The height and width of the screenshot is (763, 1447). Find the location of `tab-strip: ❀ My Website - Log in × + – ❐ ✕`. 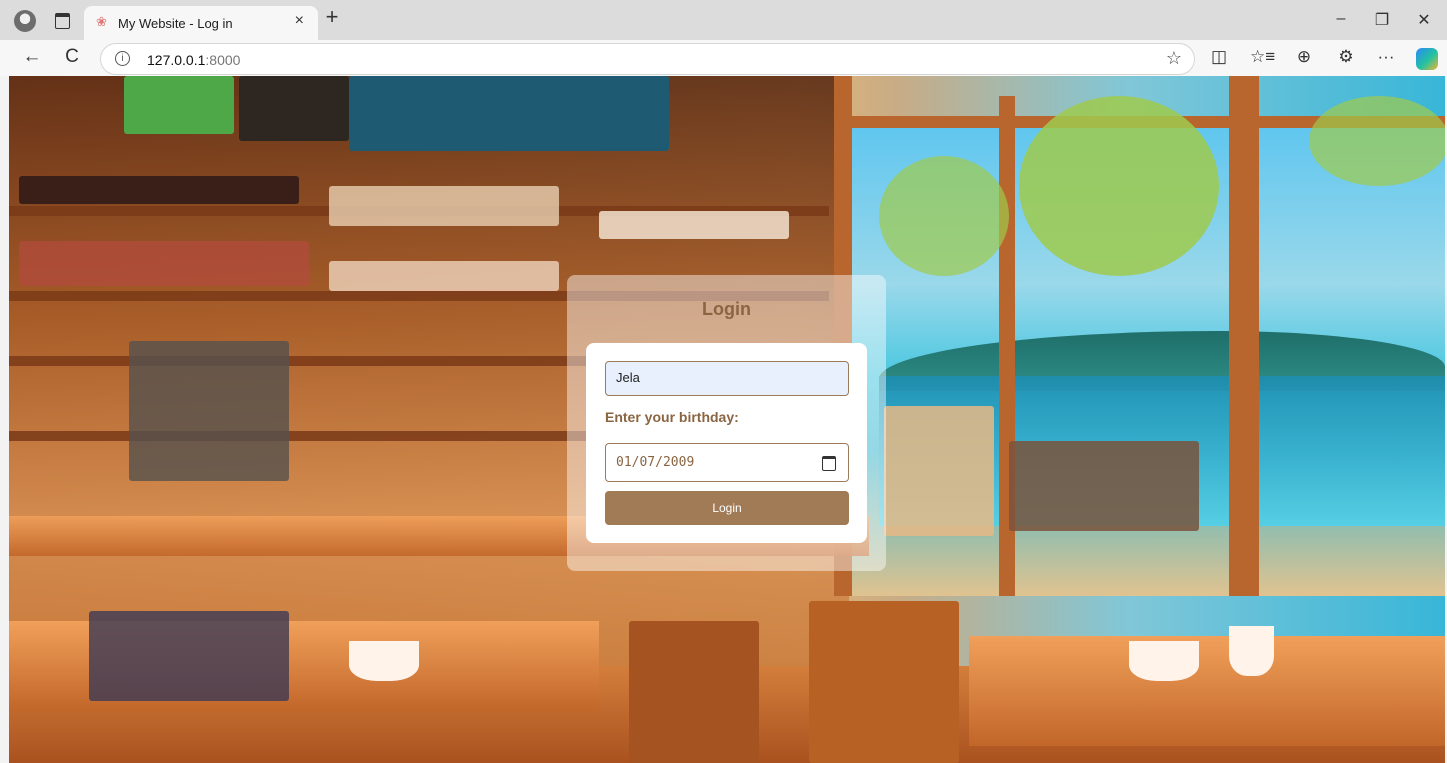

tab-strip: ❀ My Website - Log in × + – ❐ ✕ is located at coordinates (723, 20).